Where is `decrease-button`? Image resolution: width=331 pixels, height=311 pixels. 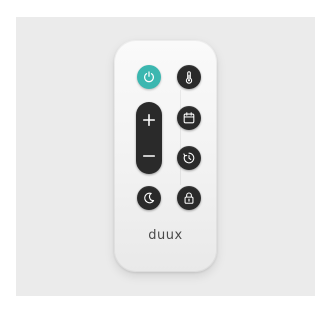
decrease-button is located at coordinates (149, 156).